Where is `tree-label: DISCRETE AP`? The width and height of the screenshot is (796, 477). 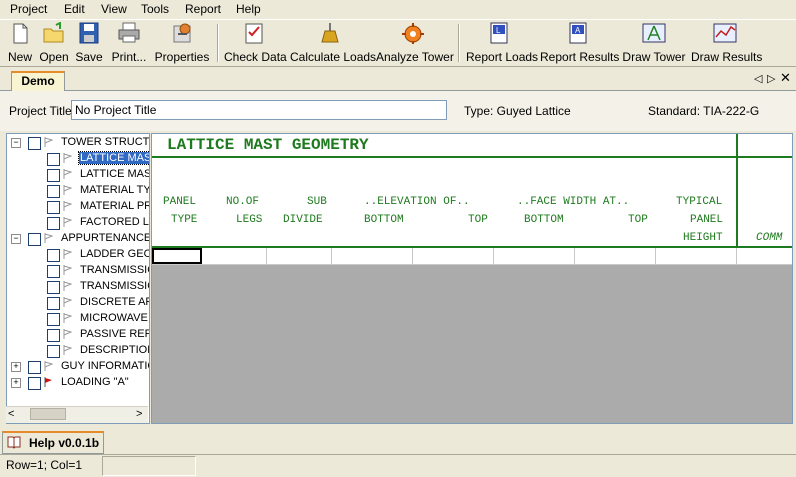 tree-label: DISCRETE AP is located at coordinates (115, 302).